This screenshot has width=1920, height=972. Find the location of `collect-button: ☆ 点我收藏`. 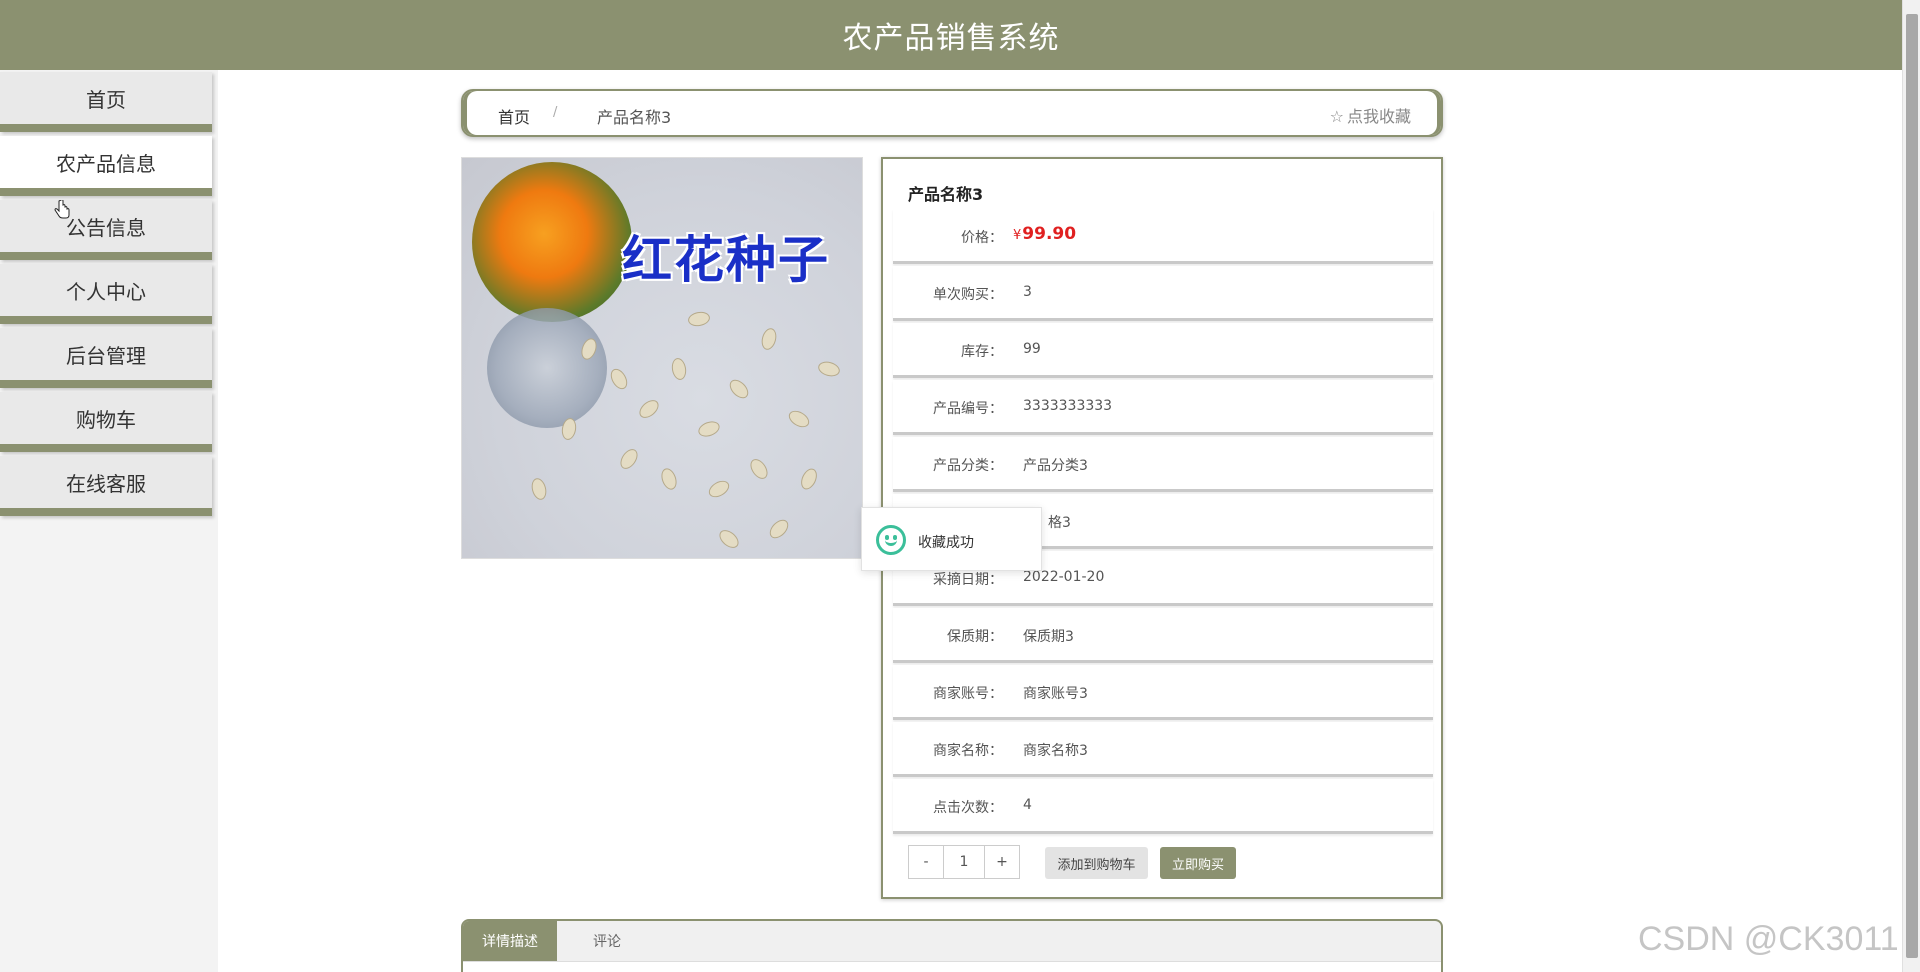

collect-button: ☆ 点我收藏 is located at coordinates (1370, 115).